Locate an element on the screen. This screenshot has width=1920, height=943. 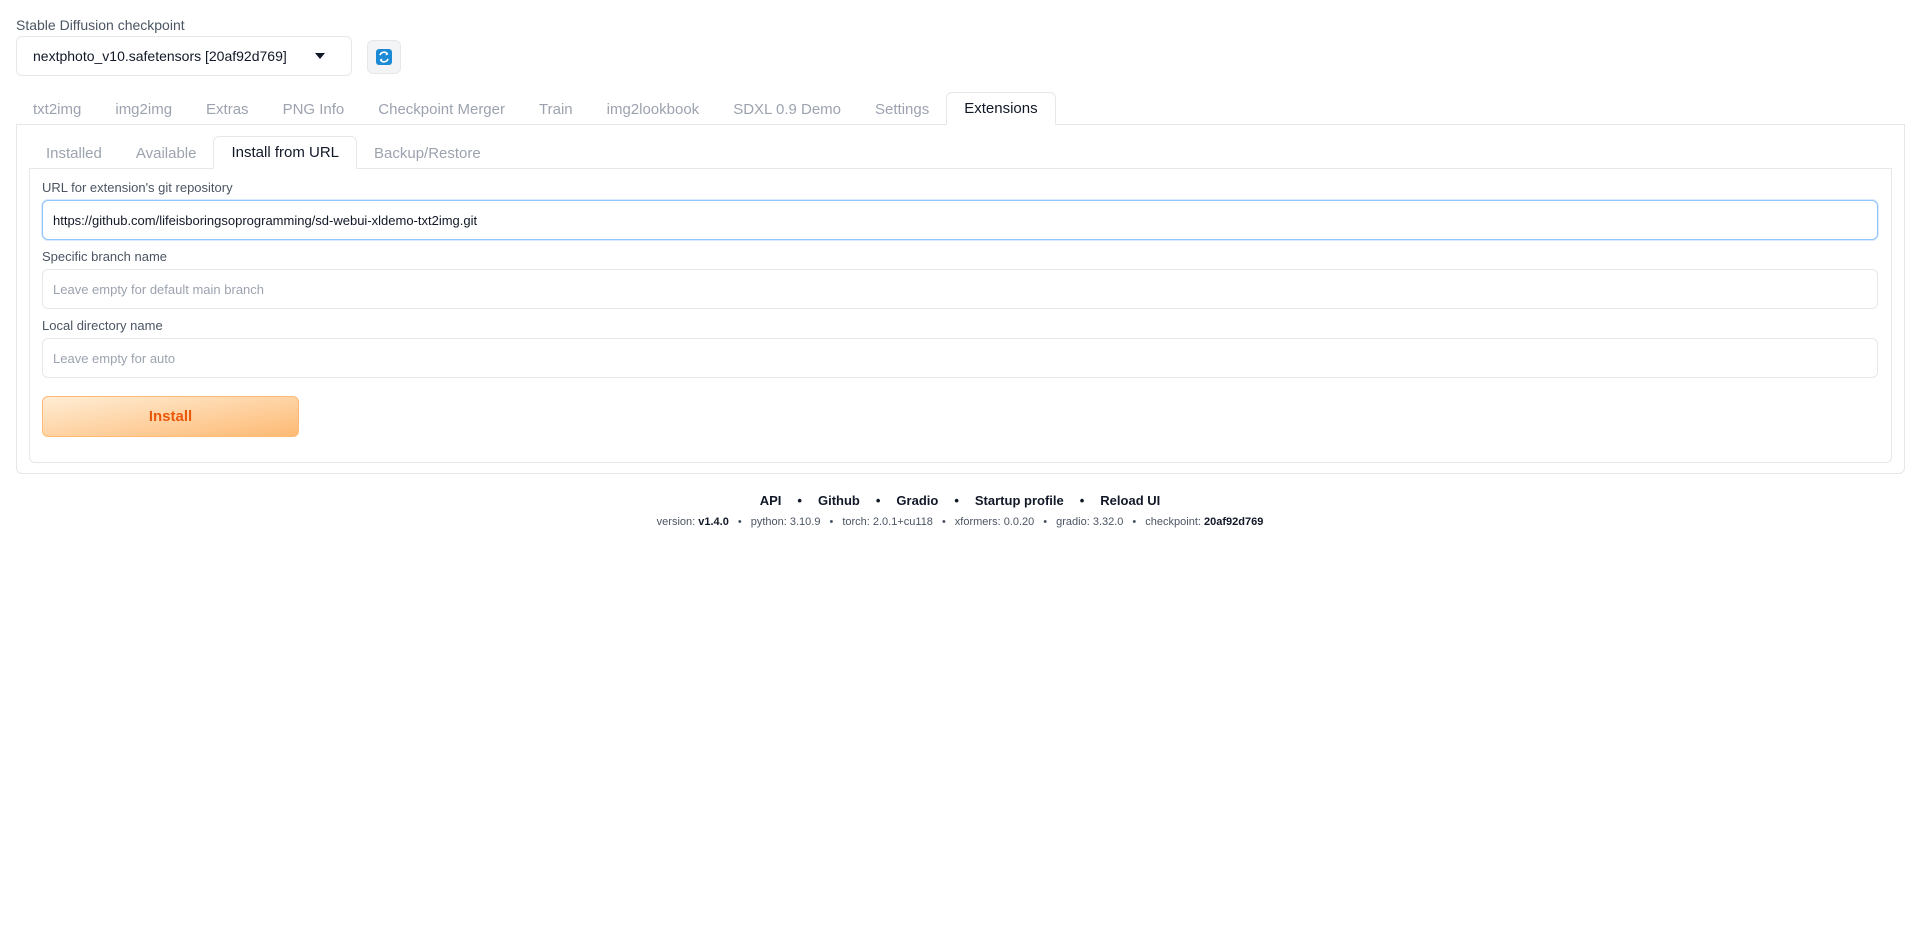
directory-field-label: Local directory name is located at coordinates (102, 325).